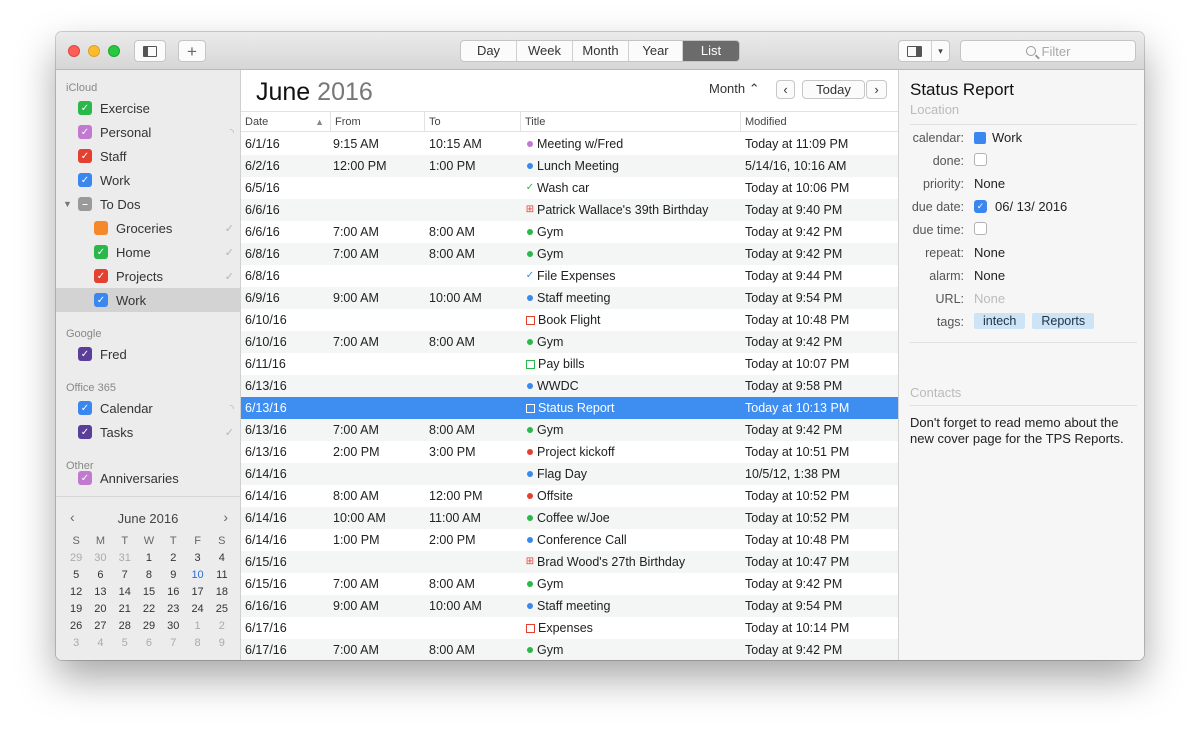 The height and width of the screenshot is (740, 1200). I want to click on sidebar-item-projects: ✓ Projects ✓, so click(148, 276).